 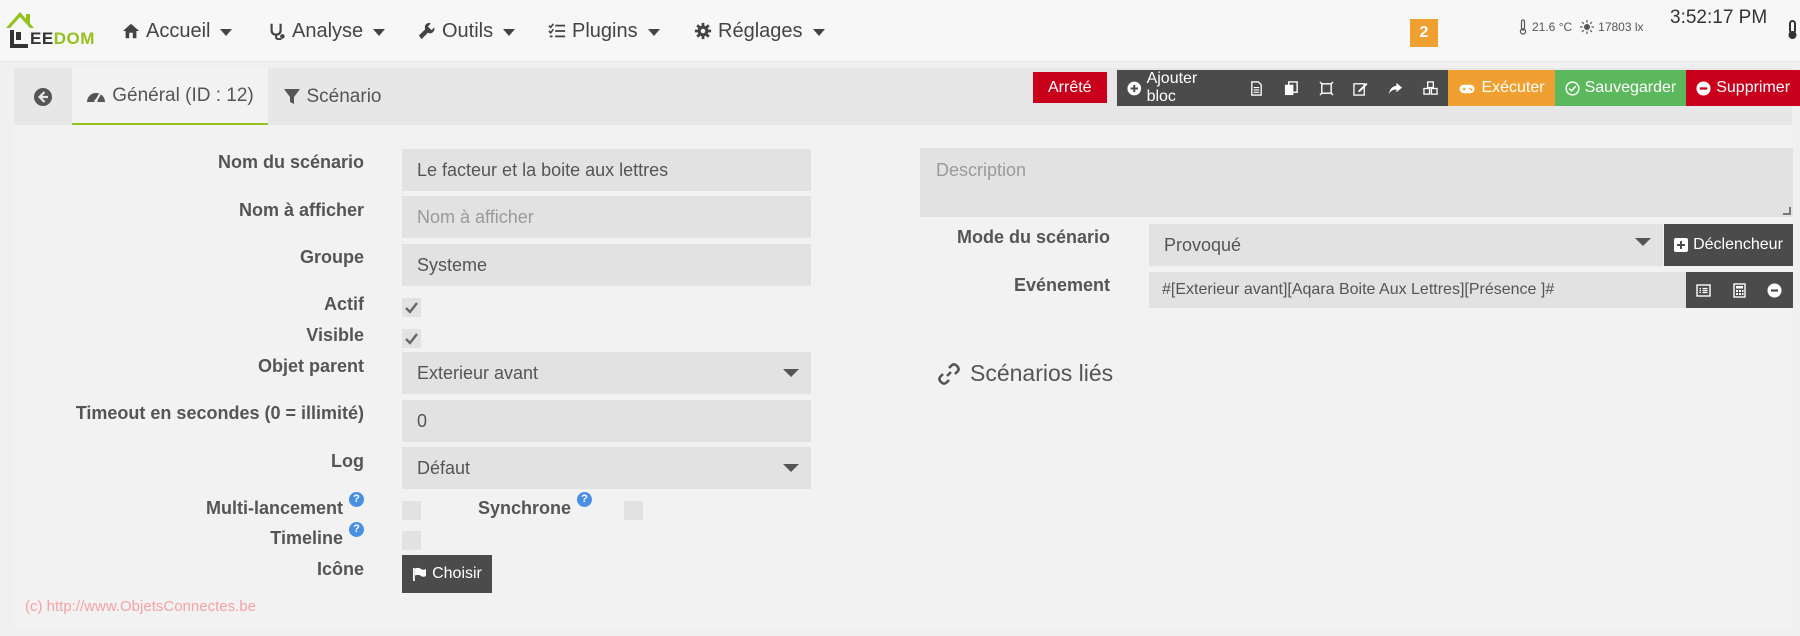 What do you see at coordinates (274, 508) in the screenshot?
I see `multi-launch-text: Multi-lancement` at bounding box center [274, 508].